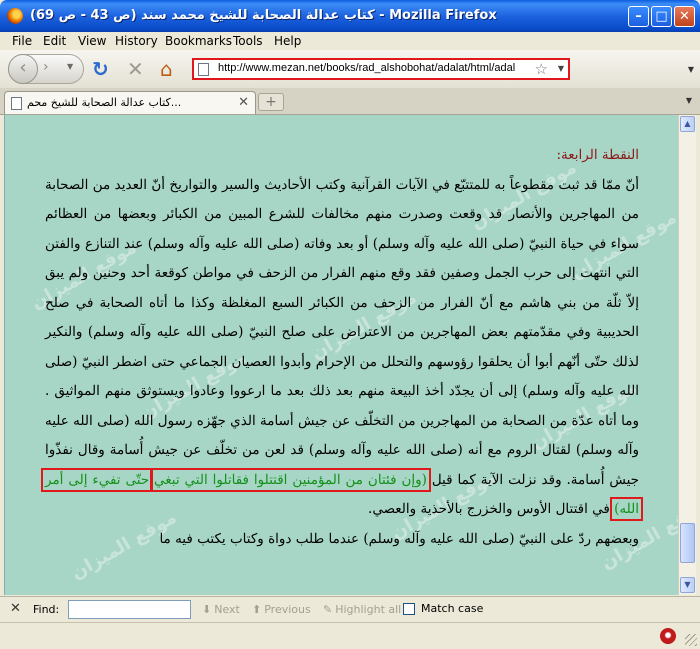 The height and width of the screenshot is (649, 700). I want to click on tab-active: كتاب عدالة الصحابة للشيخ محم... ✕, so click(130, 102).